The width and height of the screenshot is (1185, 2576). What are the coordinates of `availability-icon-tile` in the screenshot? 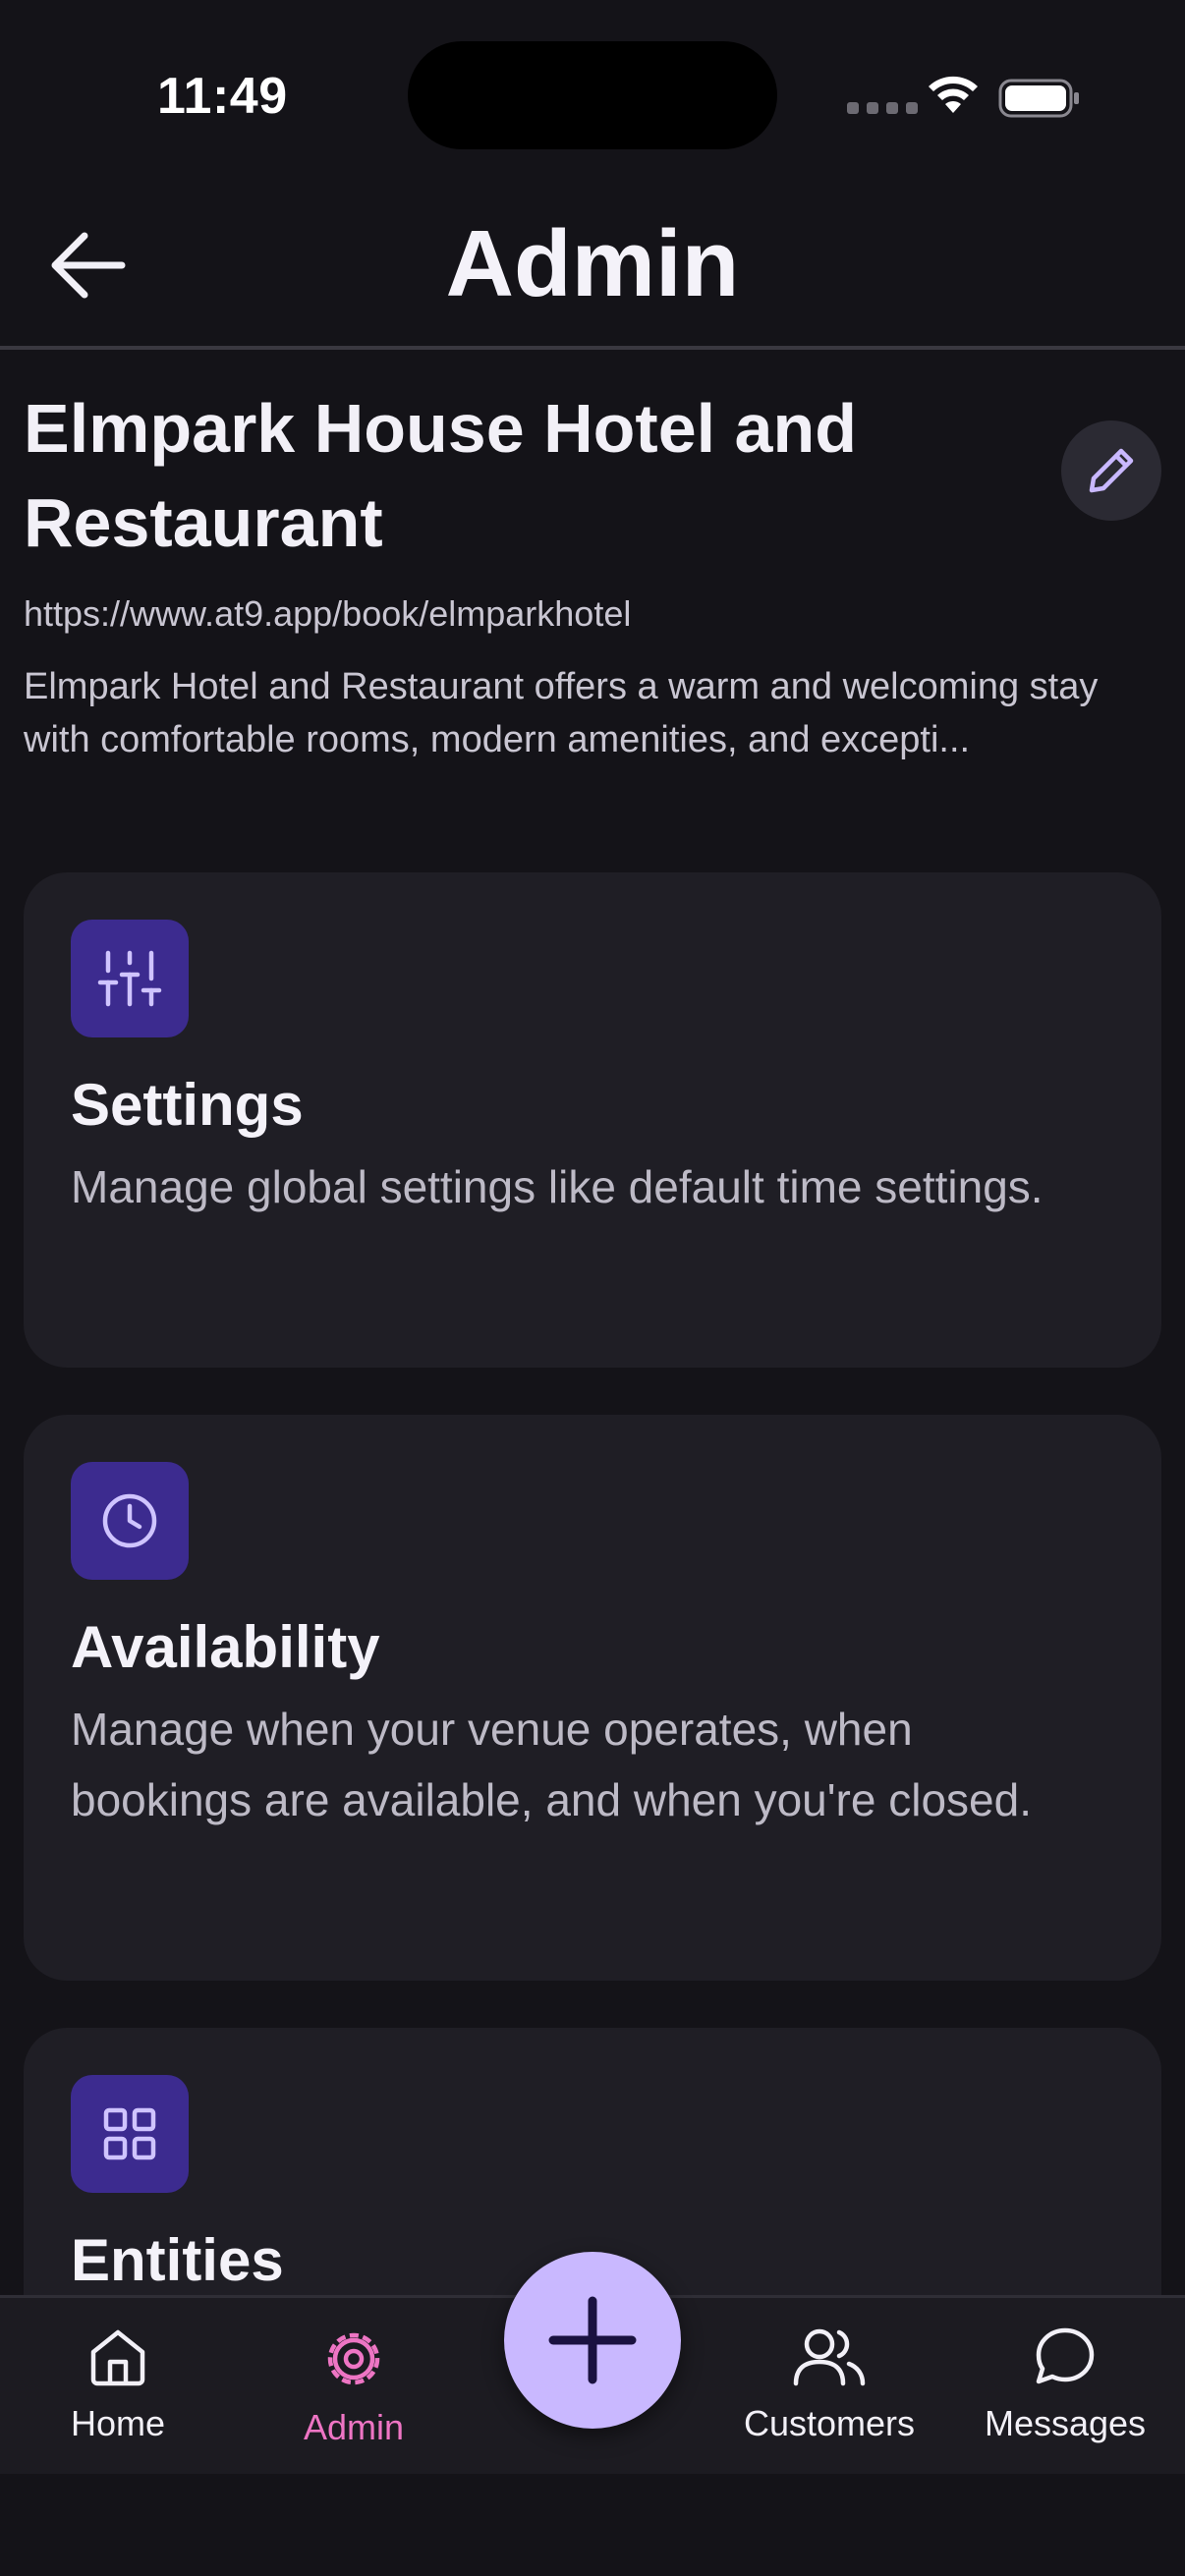 It's located at (130, 1521).